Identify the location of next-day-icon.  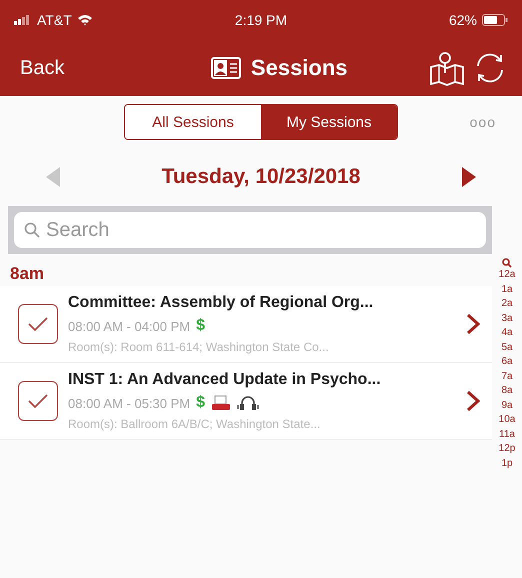
(469, 177).